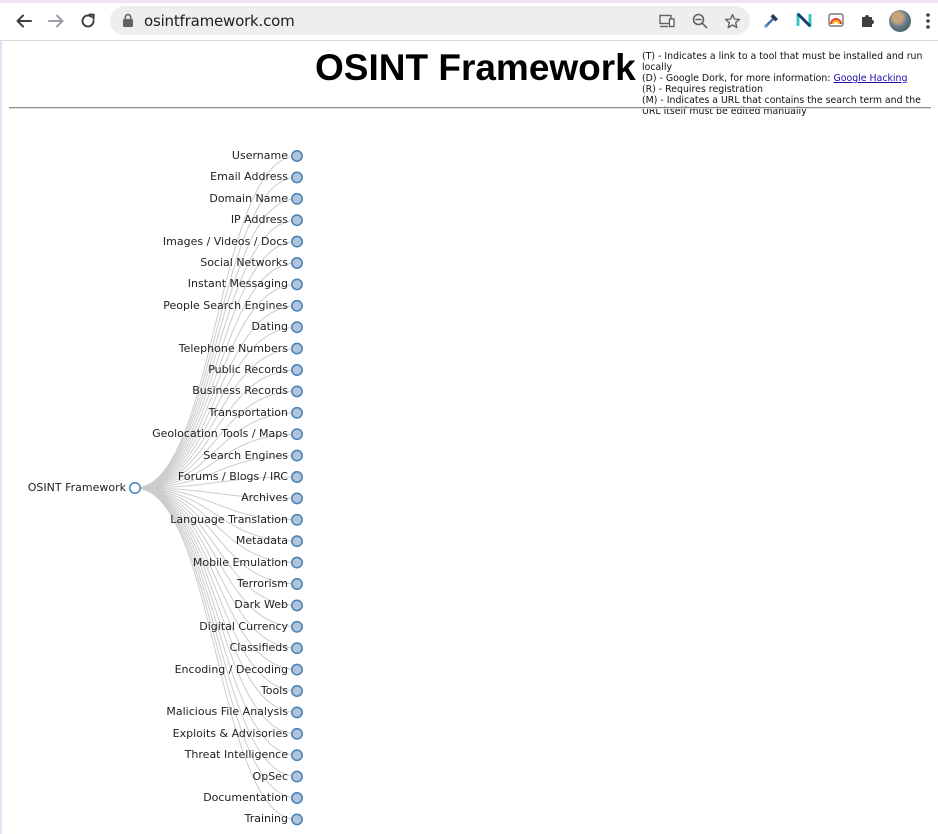 This screenshot has width=938, height=834. I want to click on tree-label-forums-blogs-irc: Forums / Blogs / IRC, so click(233, 476).